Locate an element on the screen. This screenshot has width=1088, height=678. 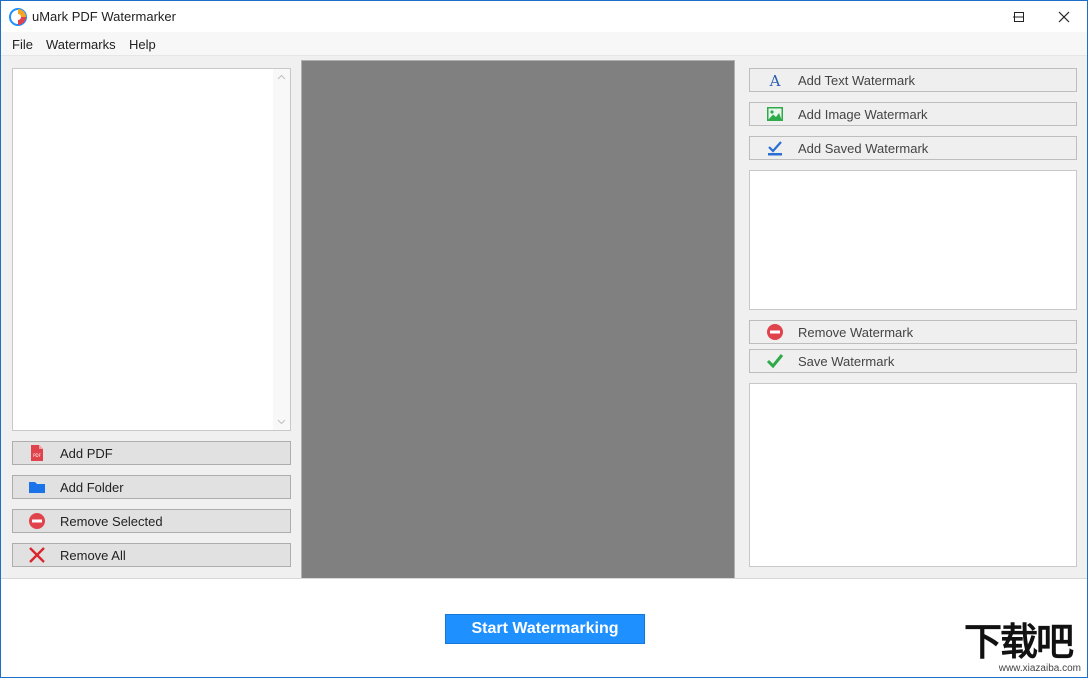
file-list-scrollbar is located at coordinates (281, 249).